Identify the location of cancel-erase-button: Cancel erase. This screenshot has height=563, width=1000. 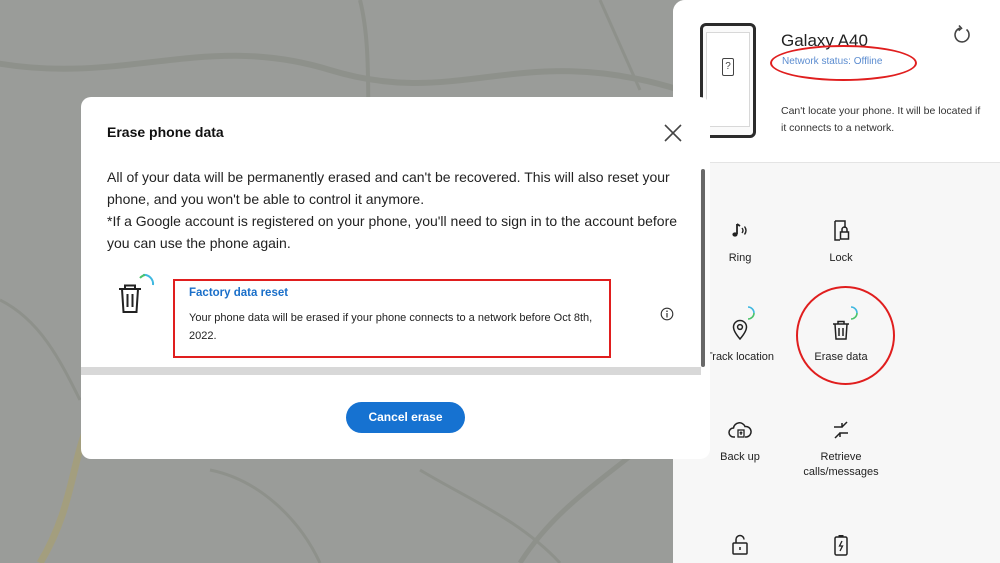
(405, 417).